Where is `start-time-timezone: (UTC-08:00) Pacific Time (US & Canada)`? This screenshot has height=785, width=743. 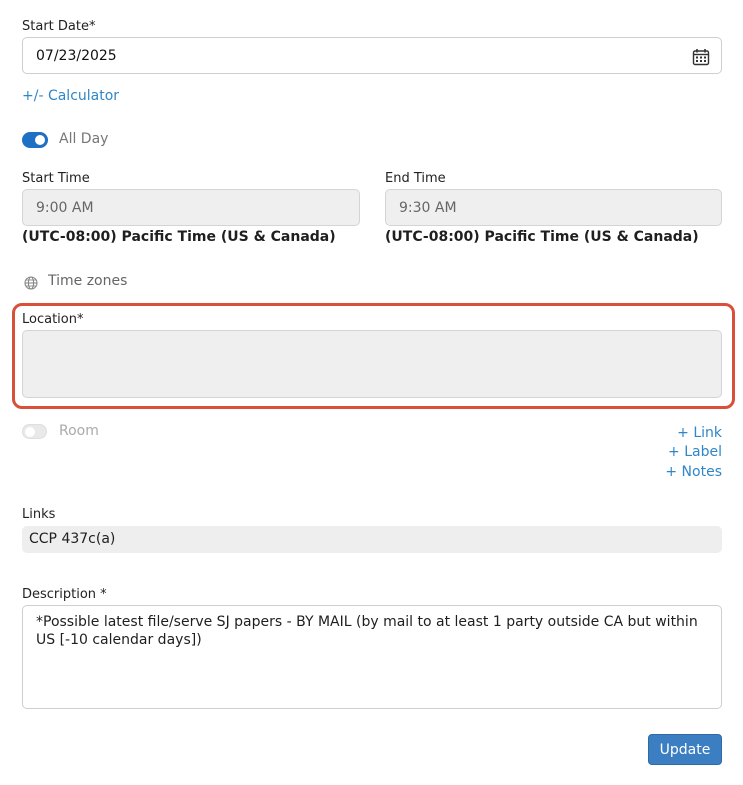 start-time-timezone: (UTC-08:00) Pacific Time (US & Canada) is located at coordinates (179, 237).